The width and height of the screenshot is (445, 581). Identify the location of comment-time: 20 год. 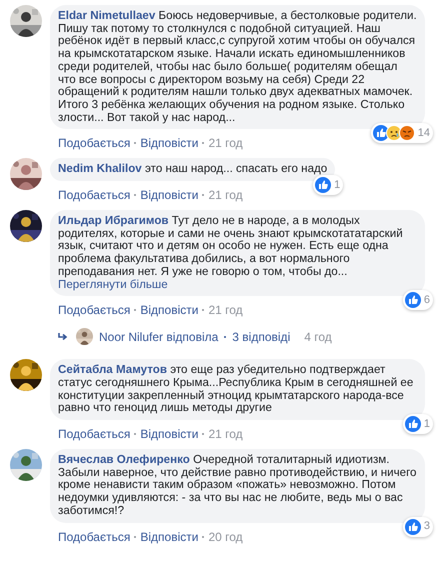
(225, 537).